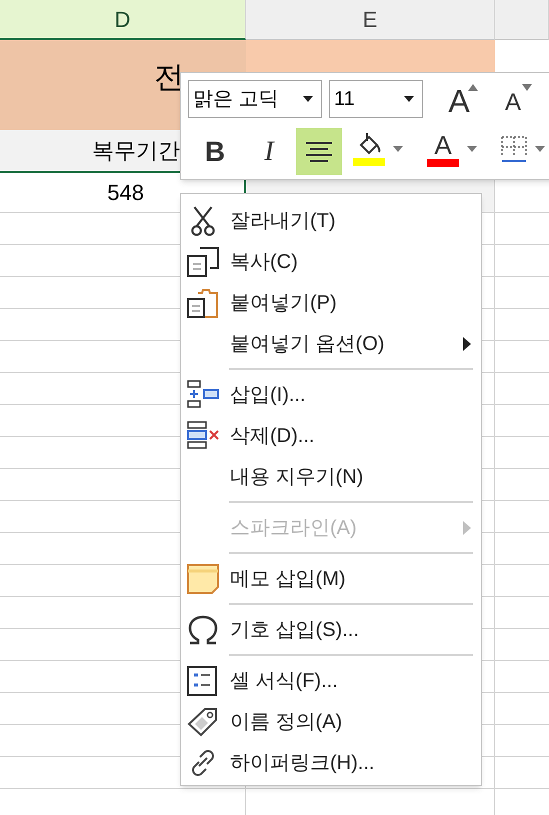  I want to click on sticky-note-icon, so click(203, 578).